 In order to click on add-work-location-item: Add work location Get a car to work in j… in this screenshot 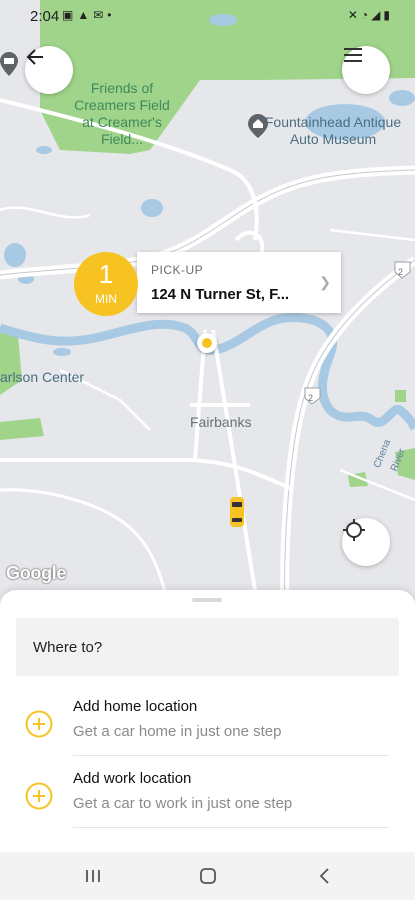, I will do `click(207, 799)`.